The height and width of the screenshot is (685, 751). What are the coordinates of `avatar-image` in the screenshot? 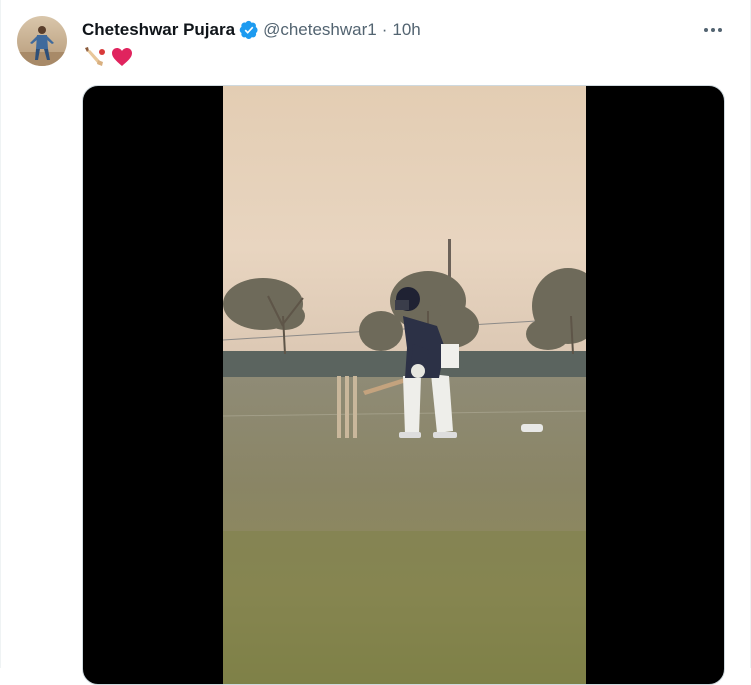 It's located at (42, 41).